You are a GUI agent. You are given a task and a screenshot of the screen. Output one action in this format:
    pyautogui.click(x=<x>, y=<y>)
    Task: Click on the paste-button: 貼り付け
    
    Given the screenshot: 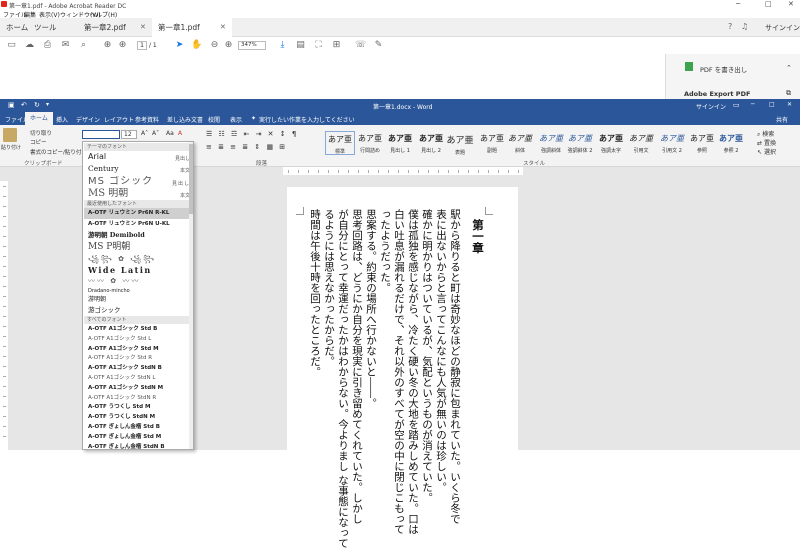 What is the action you would take?
    pyautogui.click(x=11, y=147)
    